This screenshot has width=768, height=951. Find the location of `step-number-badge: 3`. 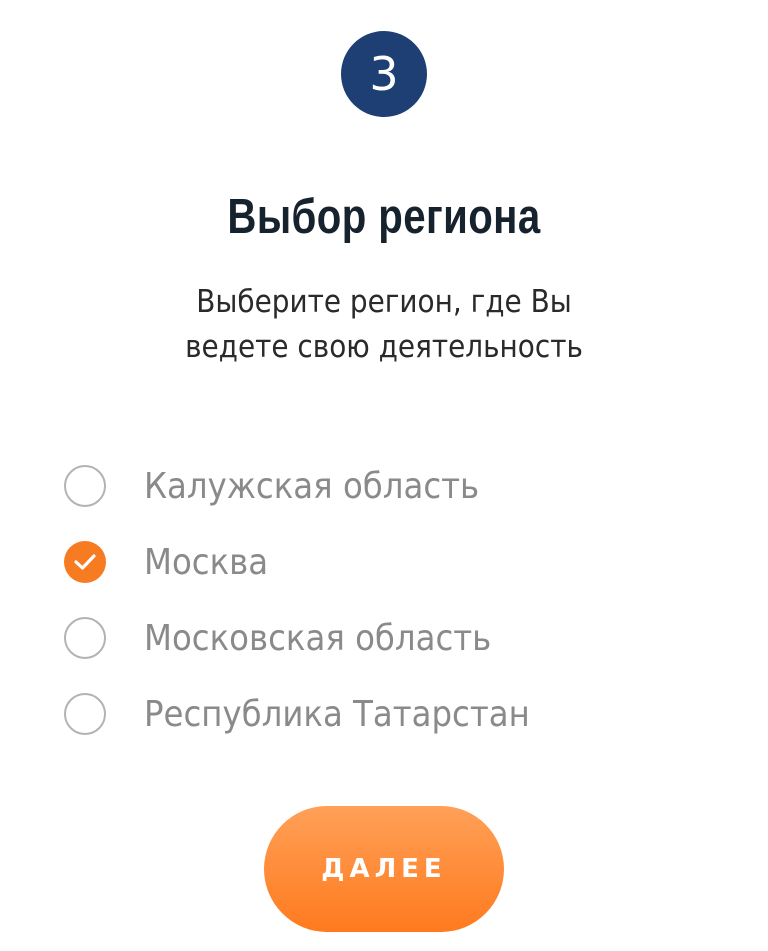

step-number-badge: 3 is located at coordinates (384, 74).